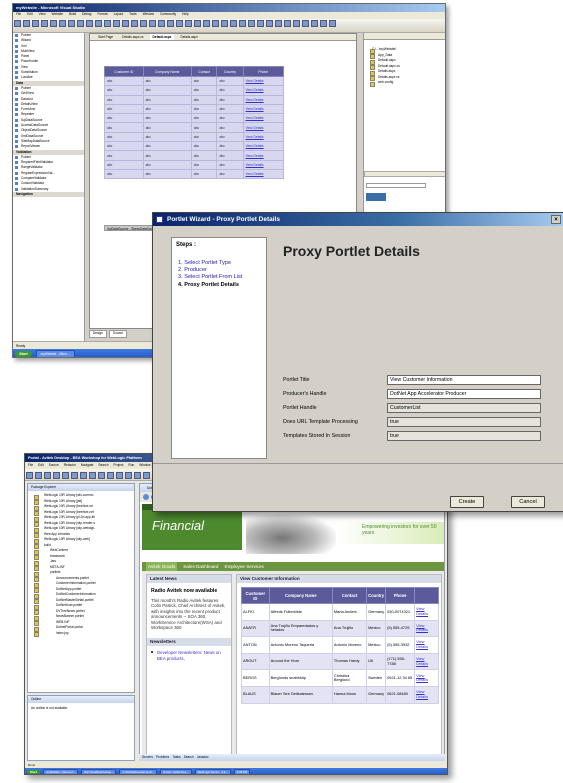 The width and height of the screenshot is (563, 783). I want to click on workshop-menu-item: File, so click(30, 465).